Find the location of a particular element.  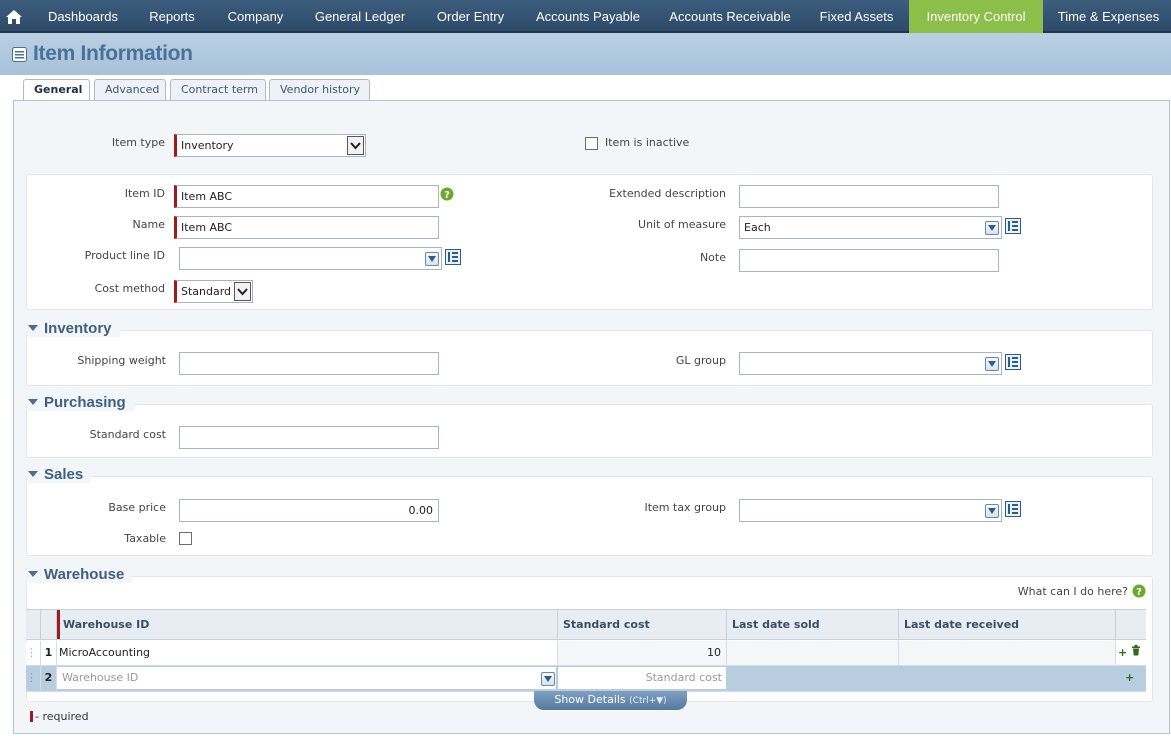

row-standard-cost: 10 is located at coordinates (642, 653).